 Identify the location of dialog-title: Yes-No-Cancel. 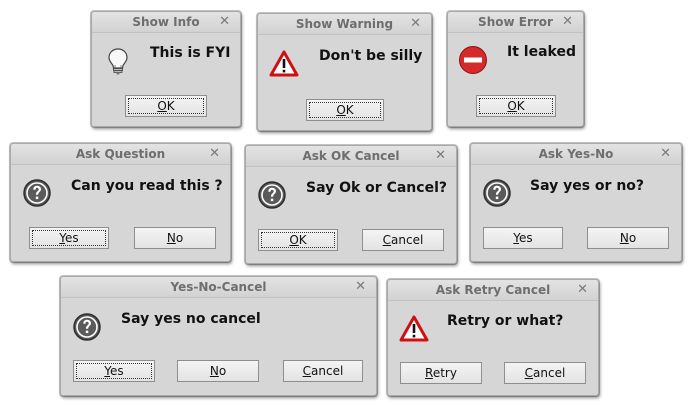
(218, 287).